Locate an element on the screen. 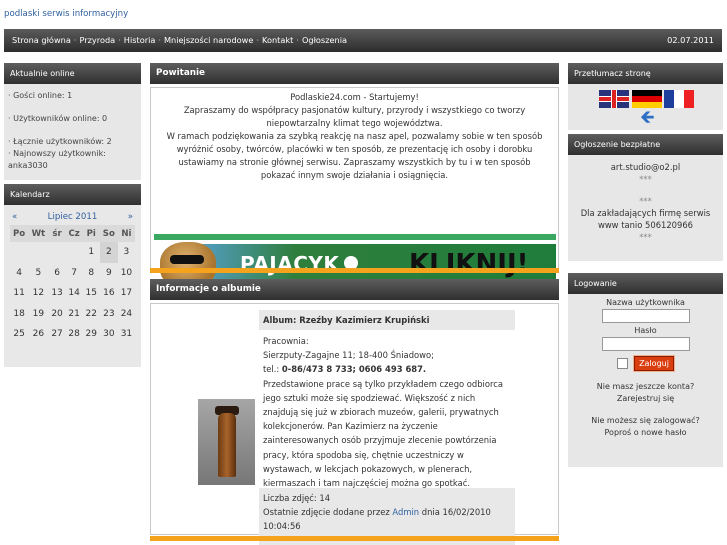 The width and height of the screenshot is (727, 545). sunglasses-icon is located at coordinates (187, 259).